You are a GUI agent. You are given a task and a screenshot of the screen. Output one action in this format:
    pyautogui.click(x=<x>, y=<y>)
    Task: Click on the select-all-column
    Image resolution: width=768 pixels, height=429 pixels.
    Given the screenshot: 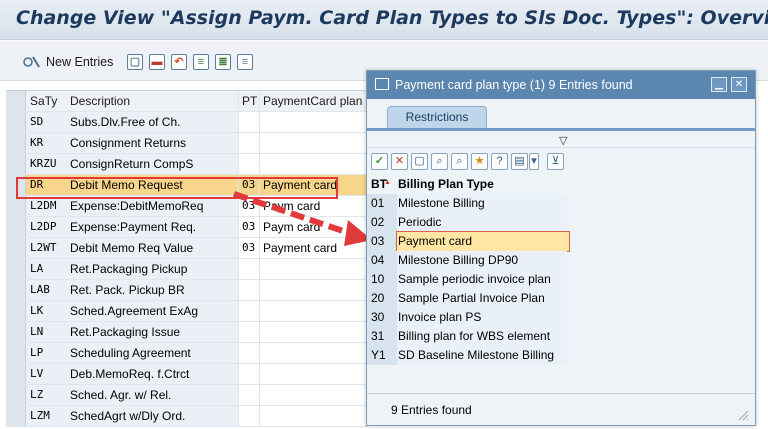 What is the action you would take?
    pyautogui.click(x=16, y=101)
    